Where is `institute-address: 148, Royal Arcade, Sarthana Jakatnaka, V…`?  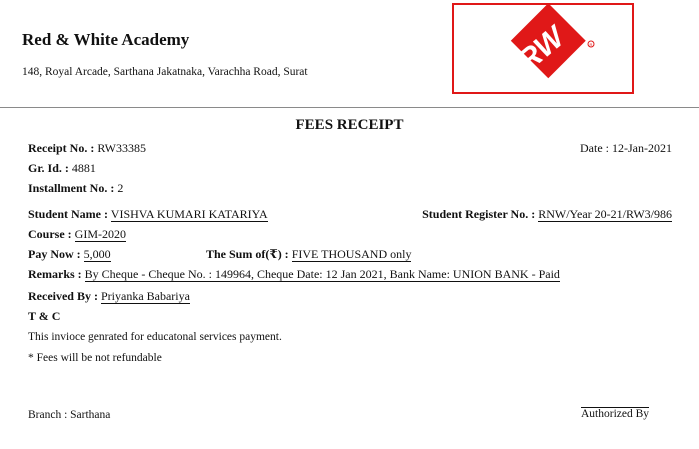
institute-address: 148, Royal Arcade, Sarthana Jakatnaka, V… is located at coordinates (165, 72).